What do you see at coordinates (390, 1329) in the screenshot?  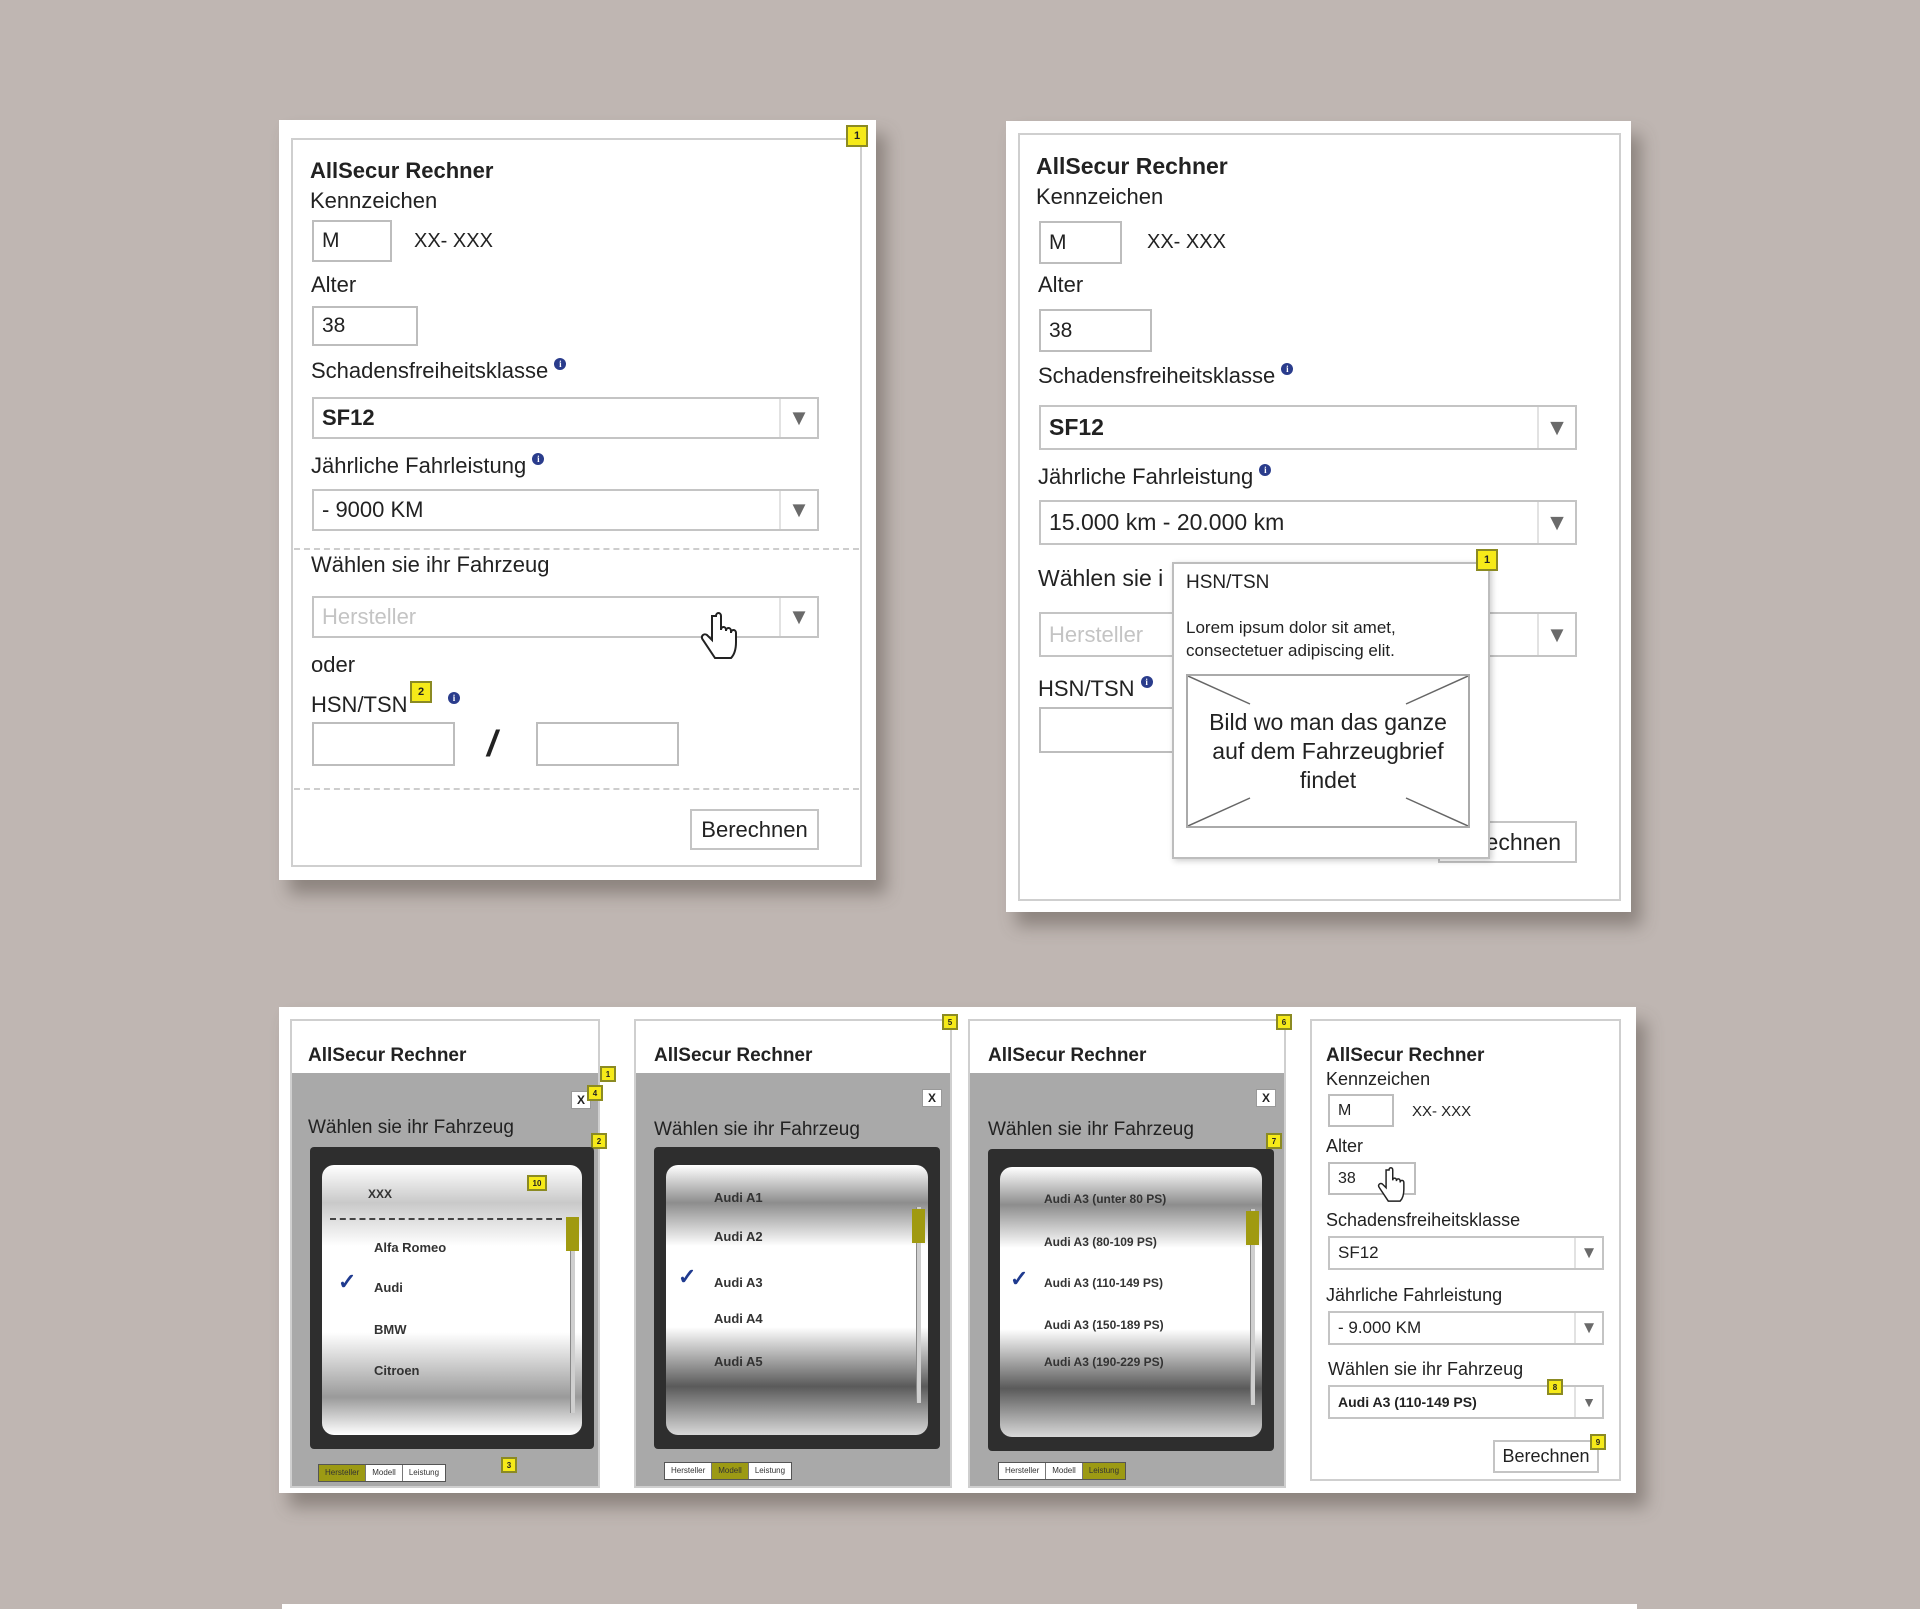 I see `picker-option: BMW` at bounding box center [390, 1329].